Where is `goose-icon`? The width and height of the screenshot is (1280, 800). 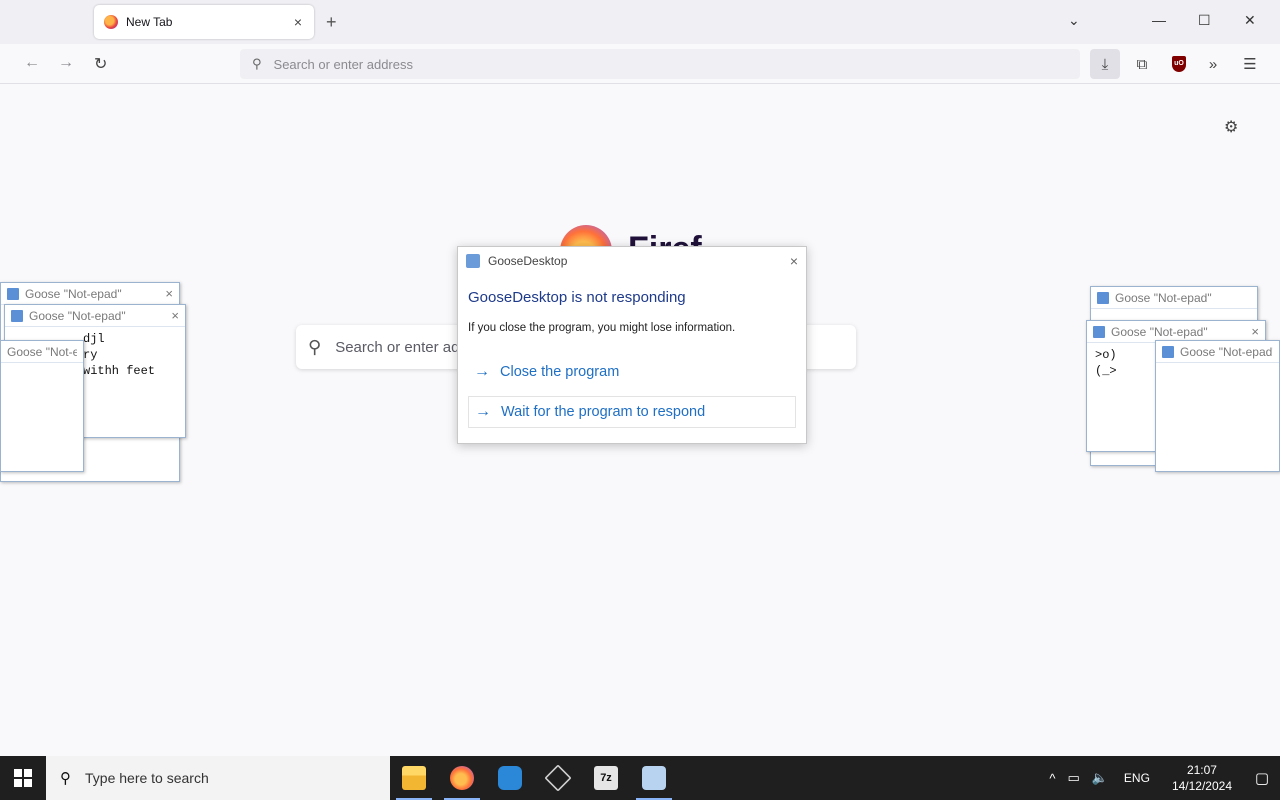 goose-icon is located at coordinates (654, 778).